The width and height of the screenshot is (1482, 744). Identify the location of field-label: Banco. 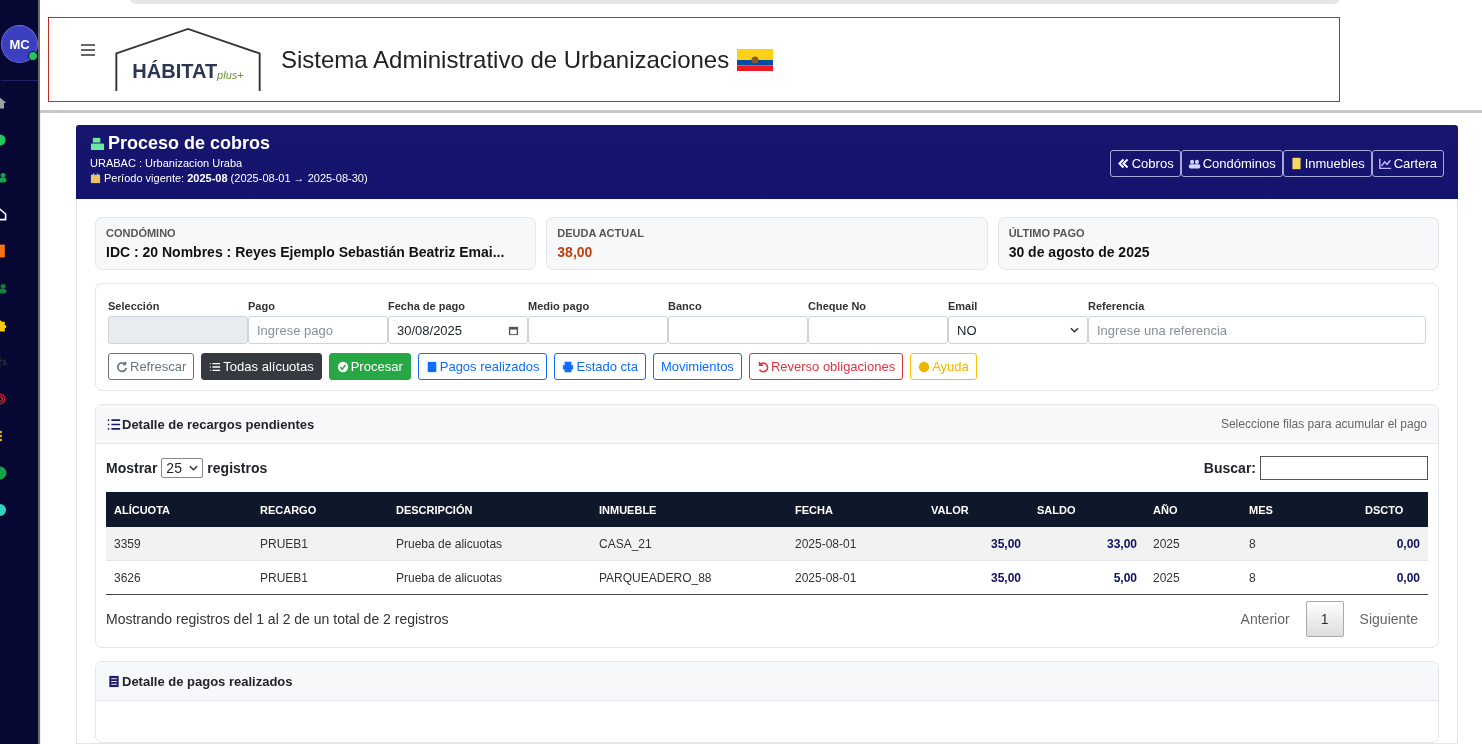
(685, 306).